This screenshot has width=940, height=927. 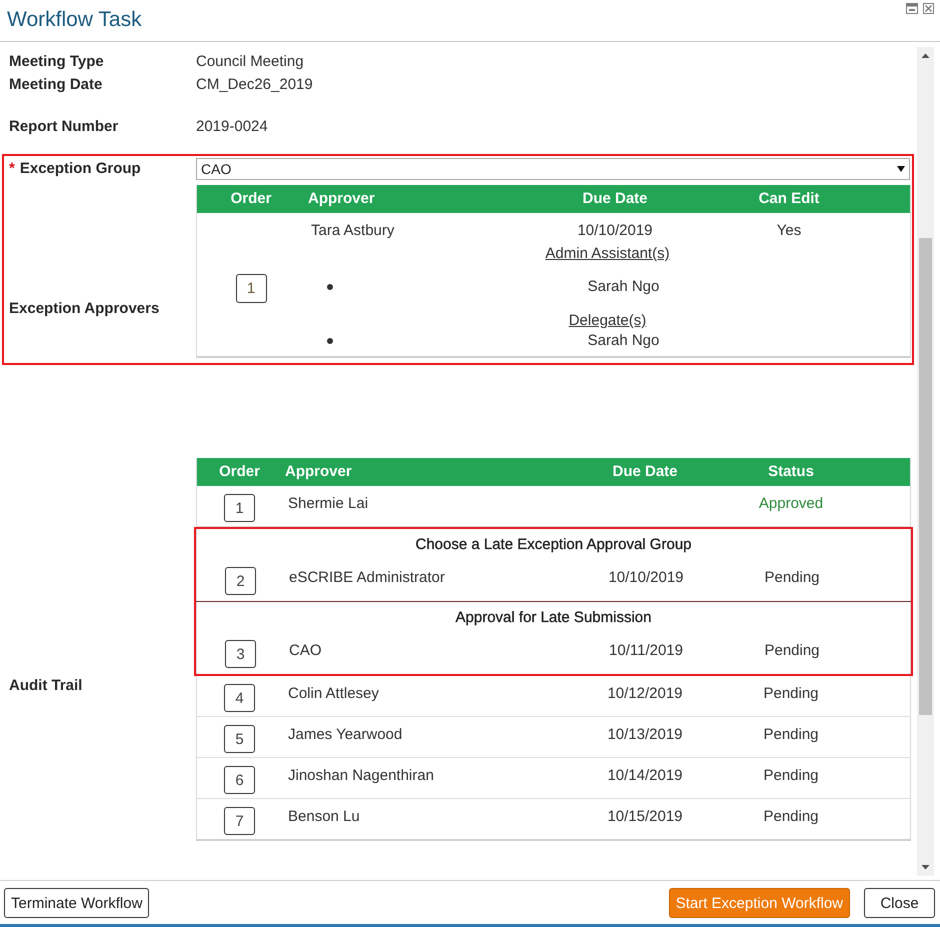 What do you see at coordinates (645, 735) in the screenshot?
I see `table-cell-text: 10/13/2019` at bounding box center [645, 735].